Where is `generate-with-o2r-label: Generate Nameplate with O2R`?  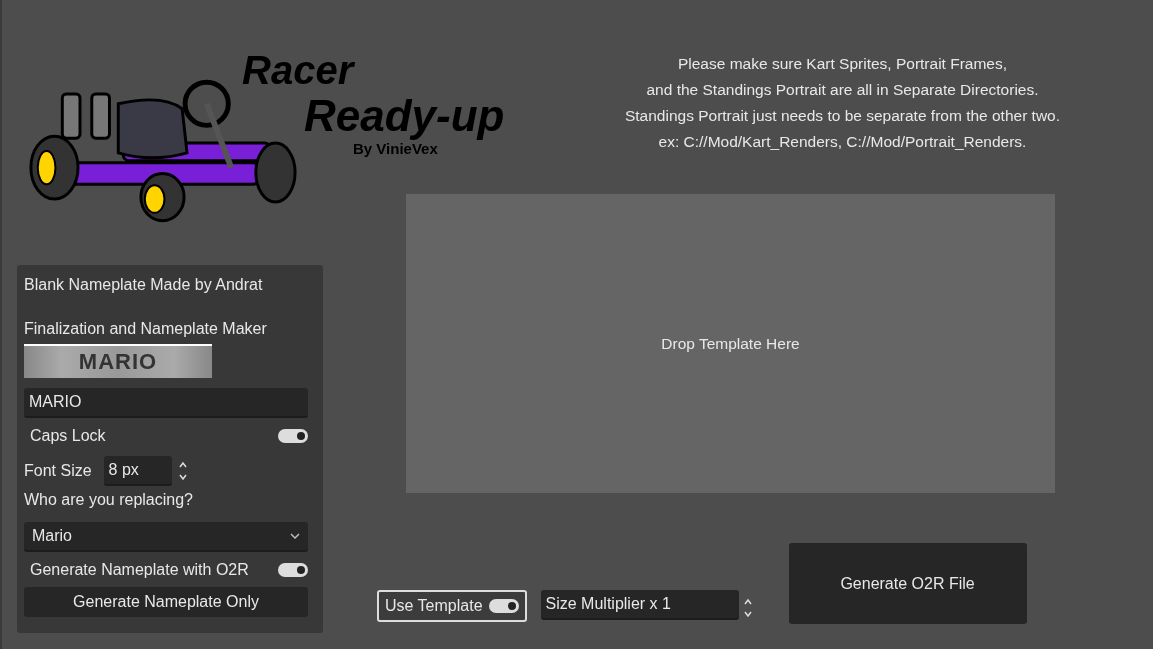
generate-with-o2r-label: Generate Nameplate with O2R is located at coordinates (139, 569).